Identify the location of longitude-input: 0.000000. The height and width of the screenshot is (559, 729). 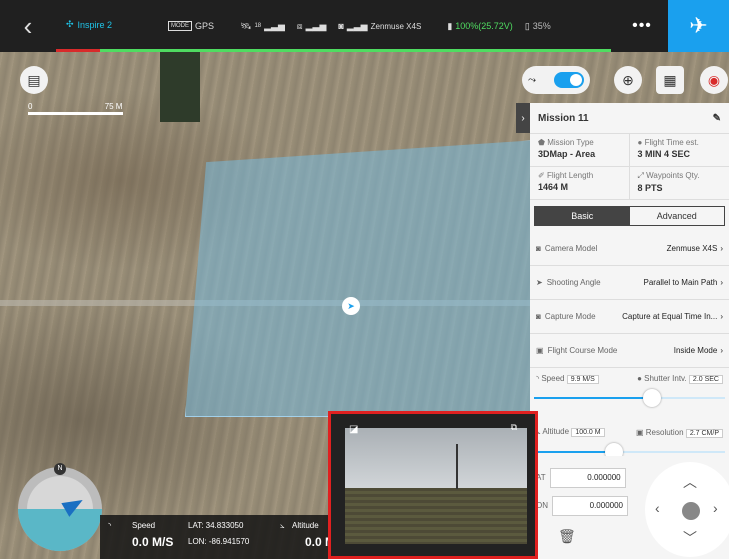
(590, 506).